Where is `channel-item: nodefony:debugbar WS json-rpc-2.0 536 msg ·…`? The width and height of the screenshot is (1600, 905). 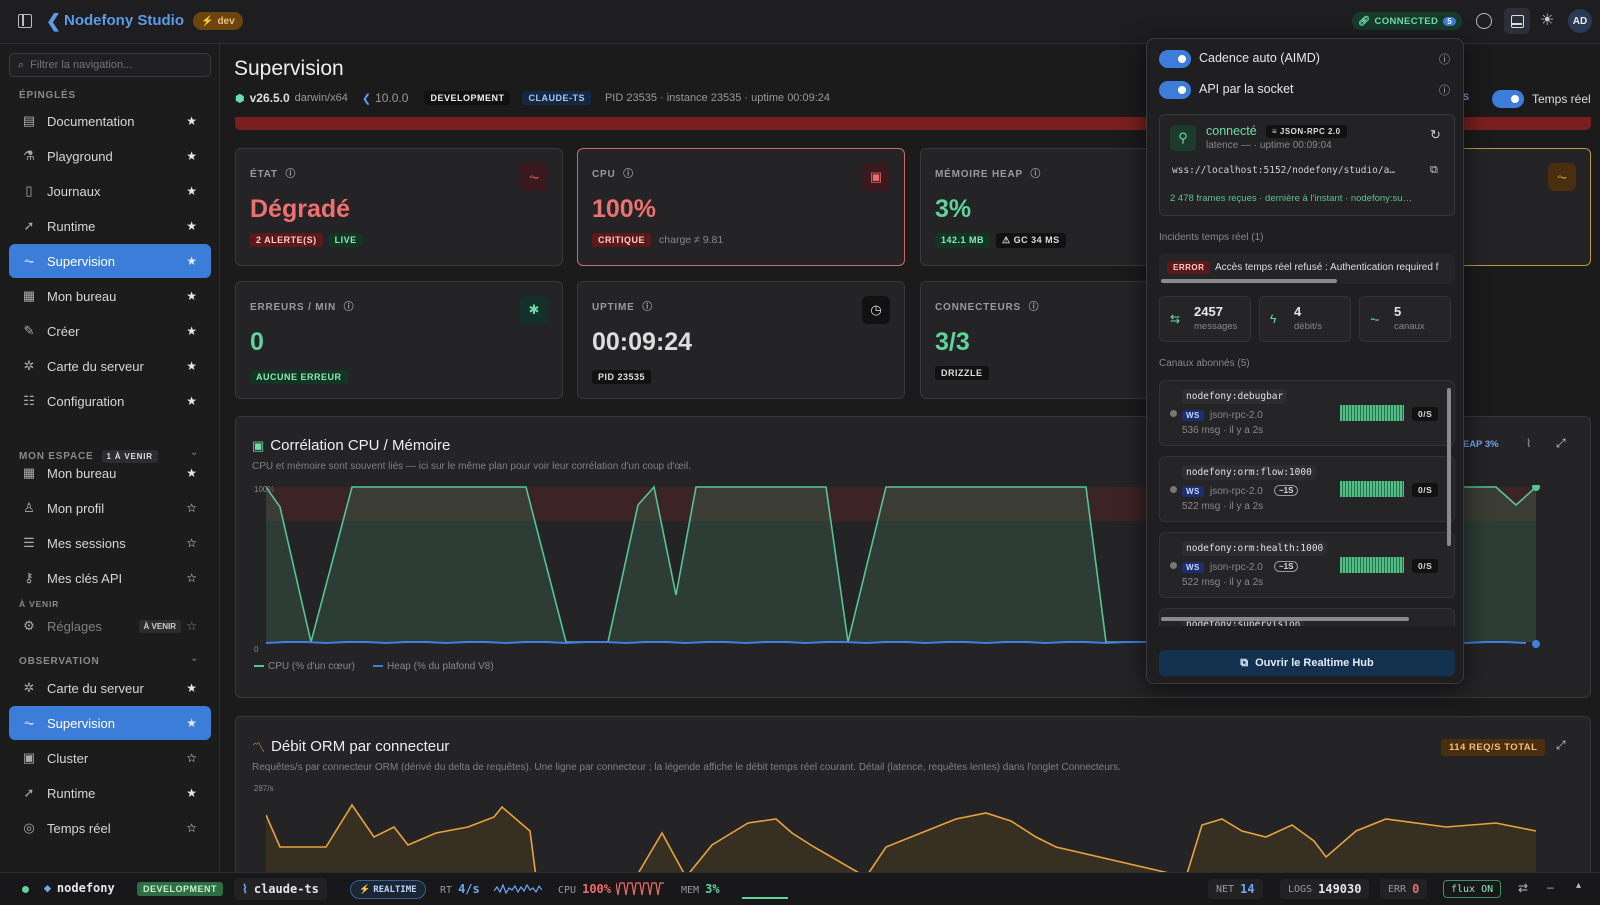 channel-item: nodefony:debugbar WS json-rpc-2.0 536 msg ·… is located at coordinates (1307, 413).